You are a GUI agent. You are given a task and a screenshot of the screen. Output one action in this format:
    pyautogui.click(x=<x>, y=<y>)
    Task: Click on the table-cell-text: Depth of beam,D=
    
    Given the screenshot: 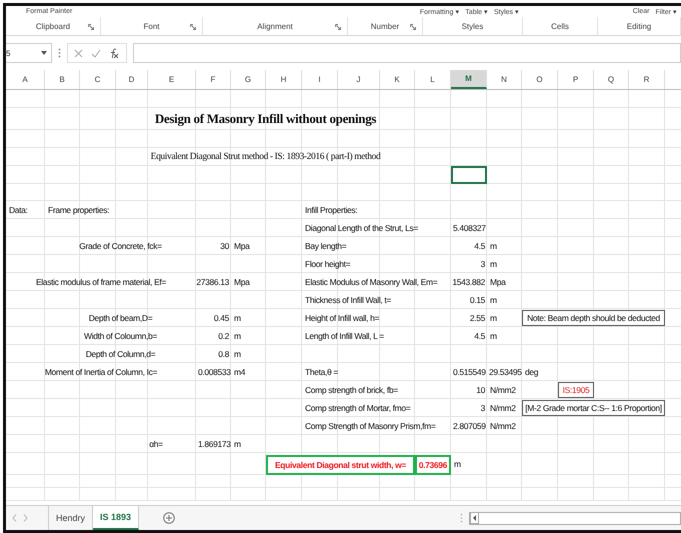 What is the action you would take?
    pyautogui.click(x=121, y=318)
    